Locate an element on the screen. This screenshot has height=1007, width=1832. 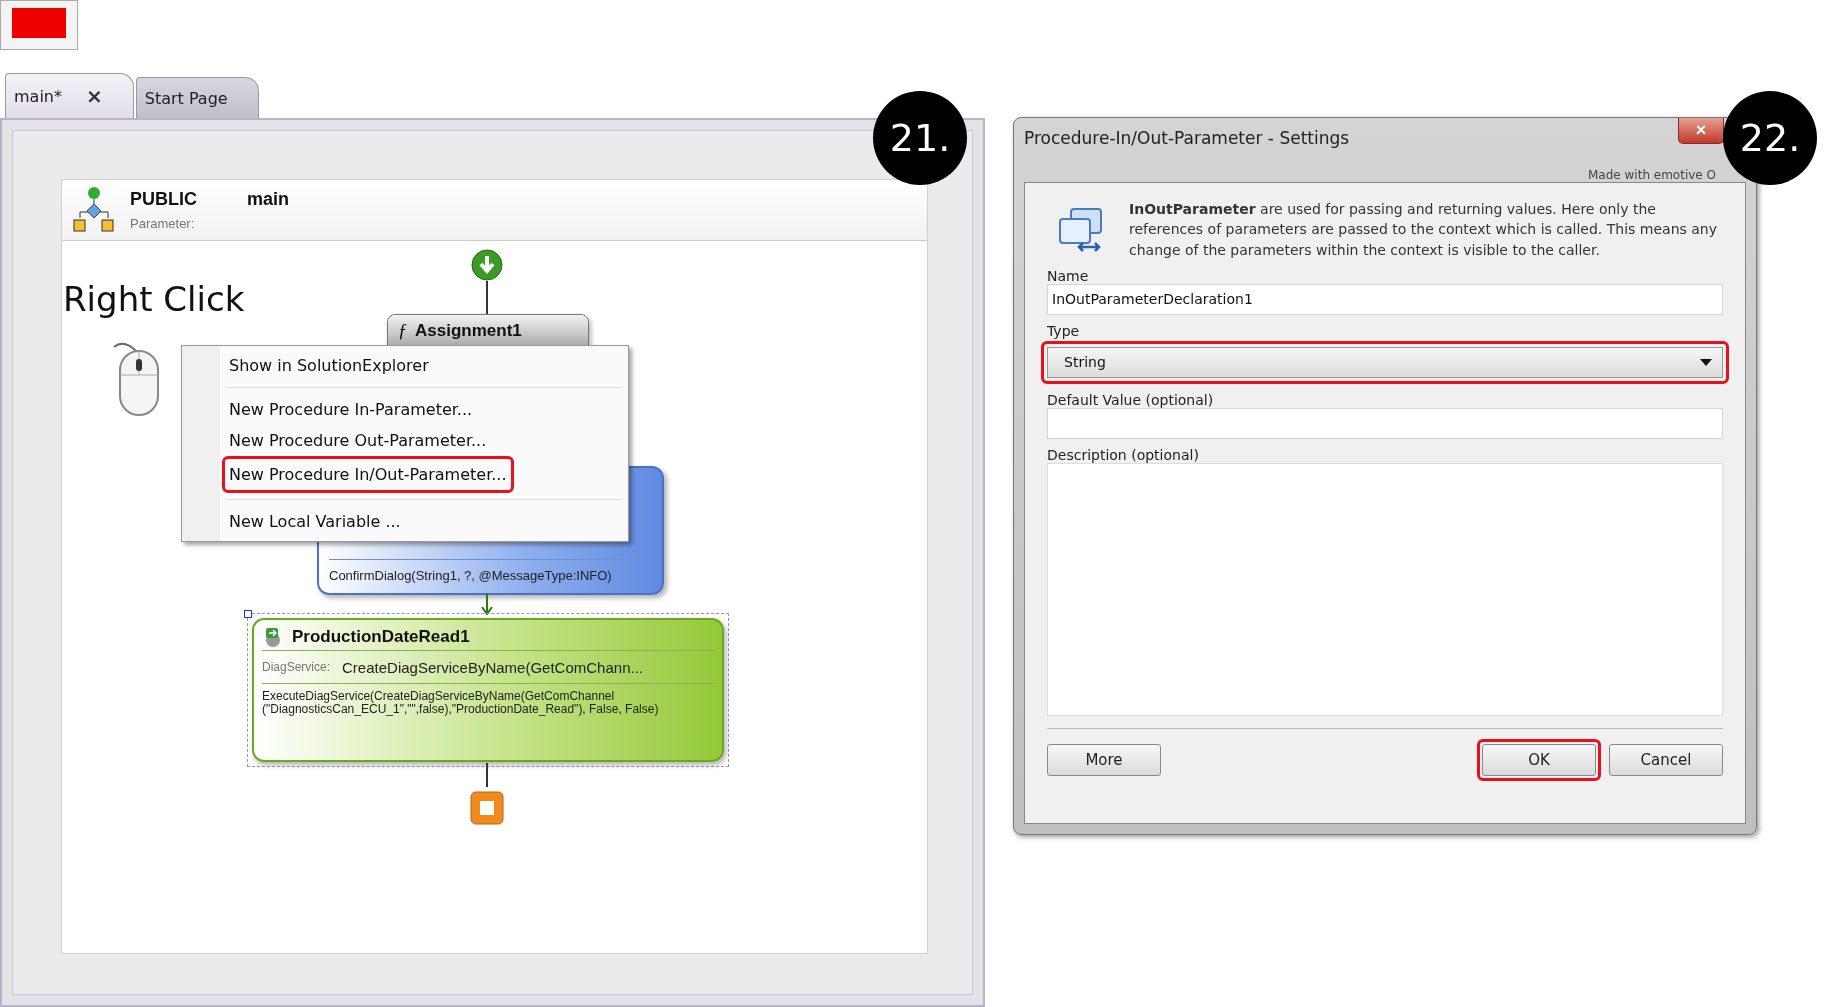
field-label: DiagService: is located at coordinates (296, 667).